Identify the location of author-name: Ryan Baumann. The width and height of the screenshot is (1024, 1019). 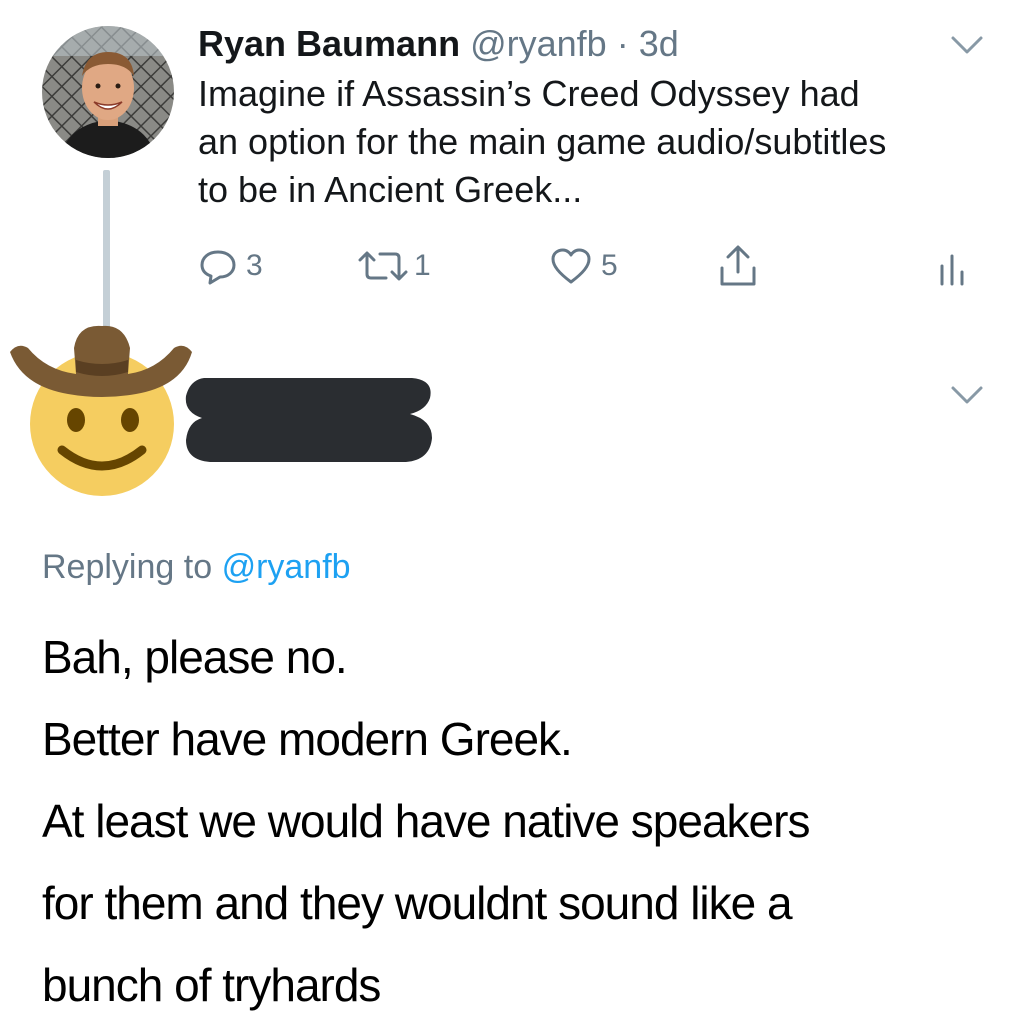
(329, 43).